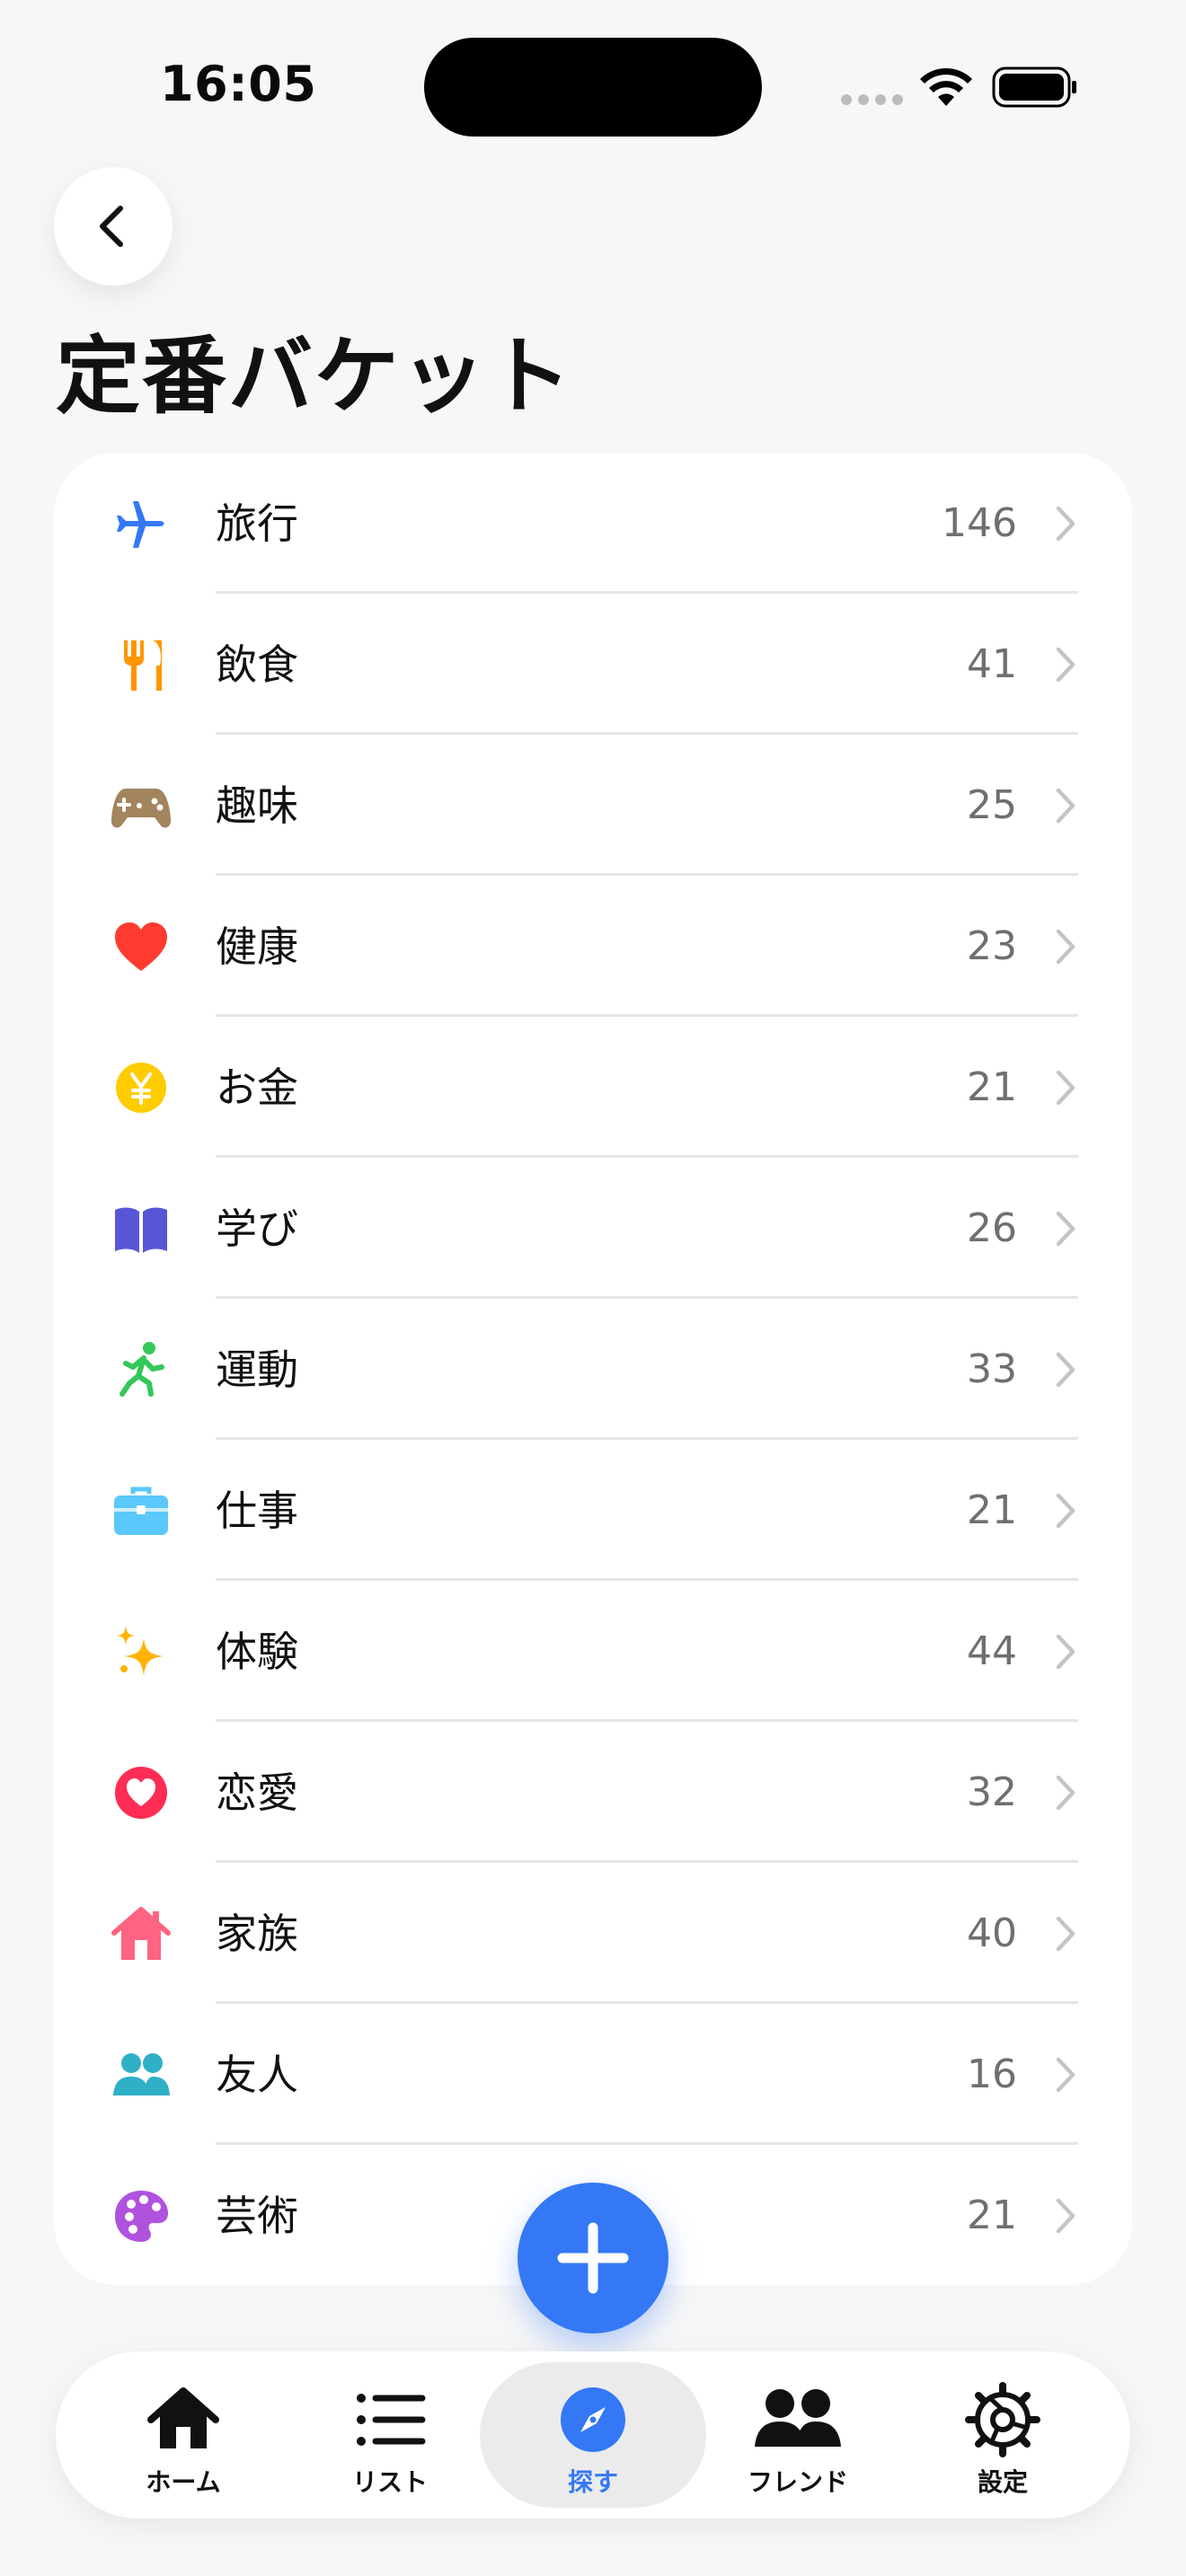  What do you see at coordinates (257, 1087) in the screenshot?
I see `category-label: お金` at bounding box center [257, 1087].